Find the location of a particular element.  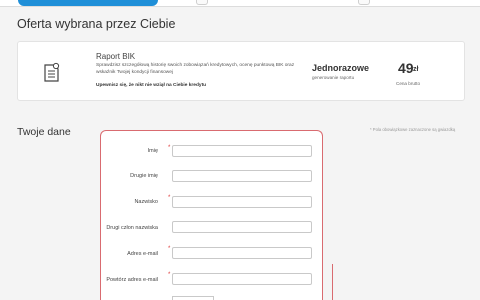

section-title: Twoje dane is located at coordinates (44, 132).